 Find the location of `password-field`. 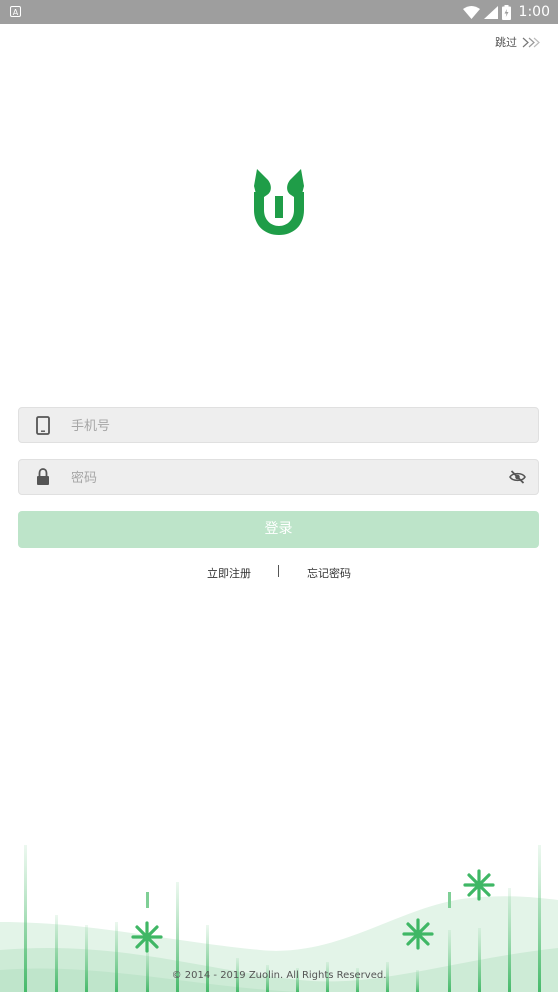

password-field is located at coordinates (278, 477).